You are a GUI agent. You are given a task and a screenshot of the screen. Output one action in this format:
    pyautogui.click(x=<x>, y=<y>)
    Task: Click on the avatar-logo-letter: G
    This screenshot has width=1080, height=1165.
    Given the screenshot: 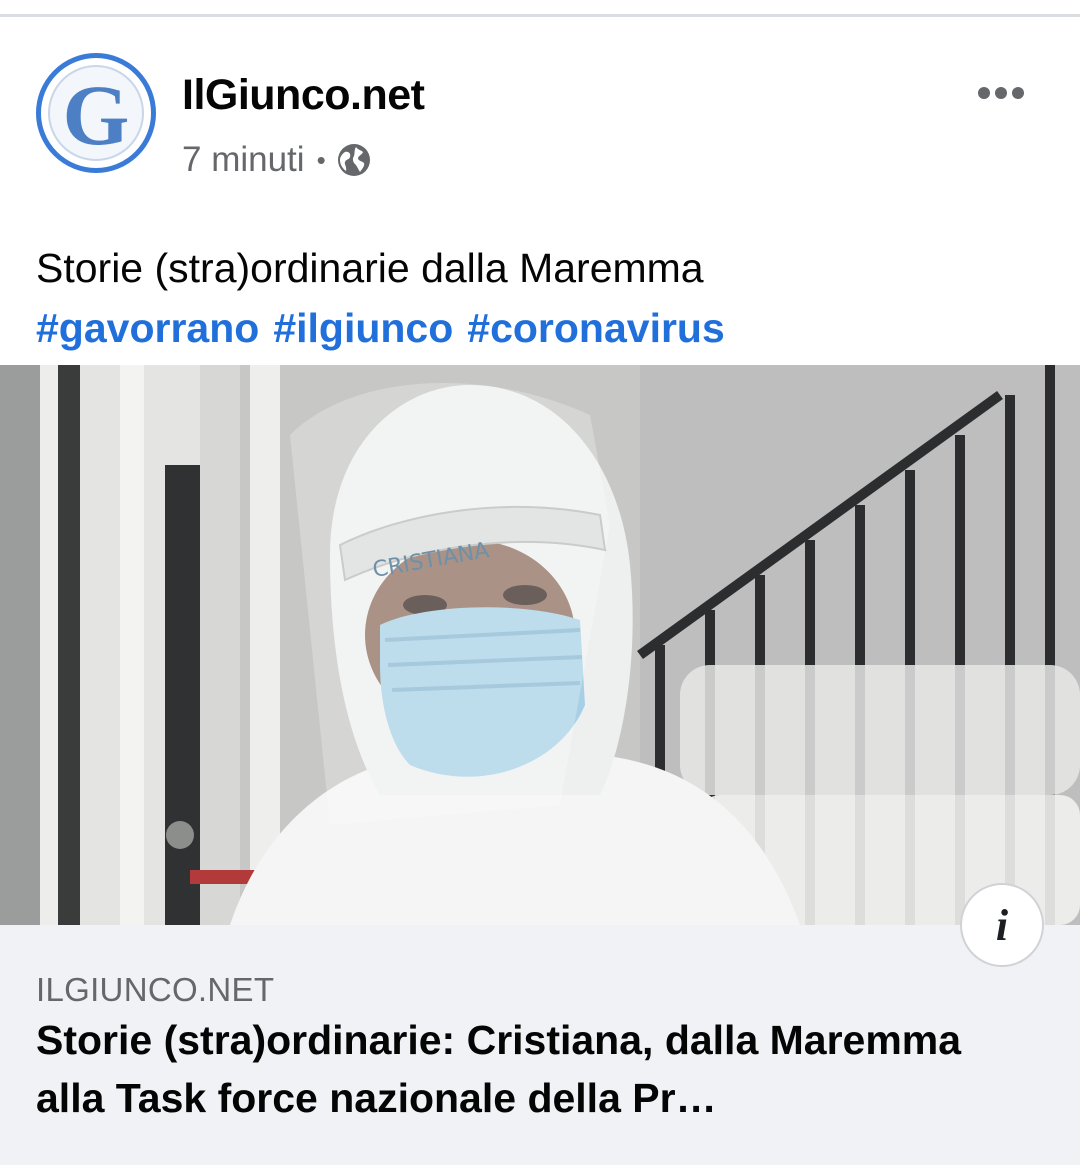 What is the action you would take?
    pyautogui.click(x=96, y=115)
    